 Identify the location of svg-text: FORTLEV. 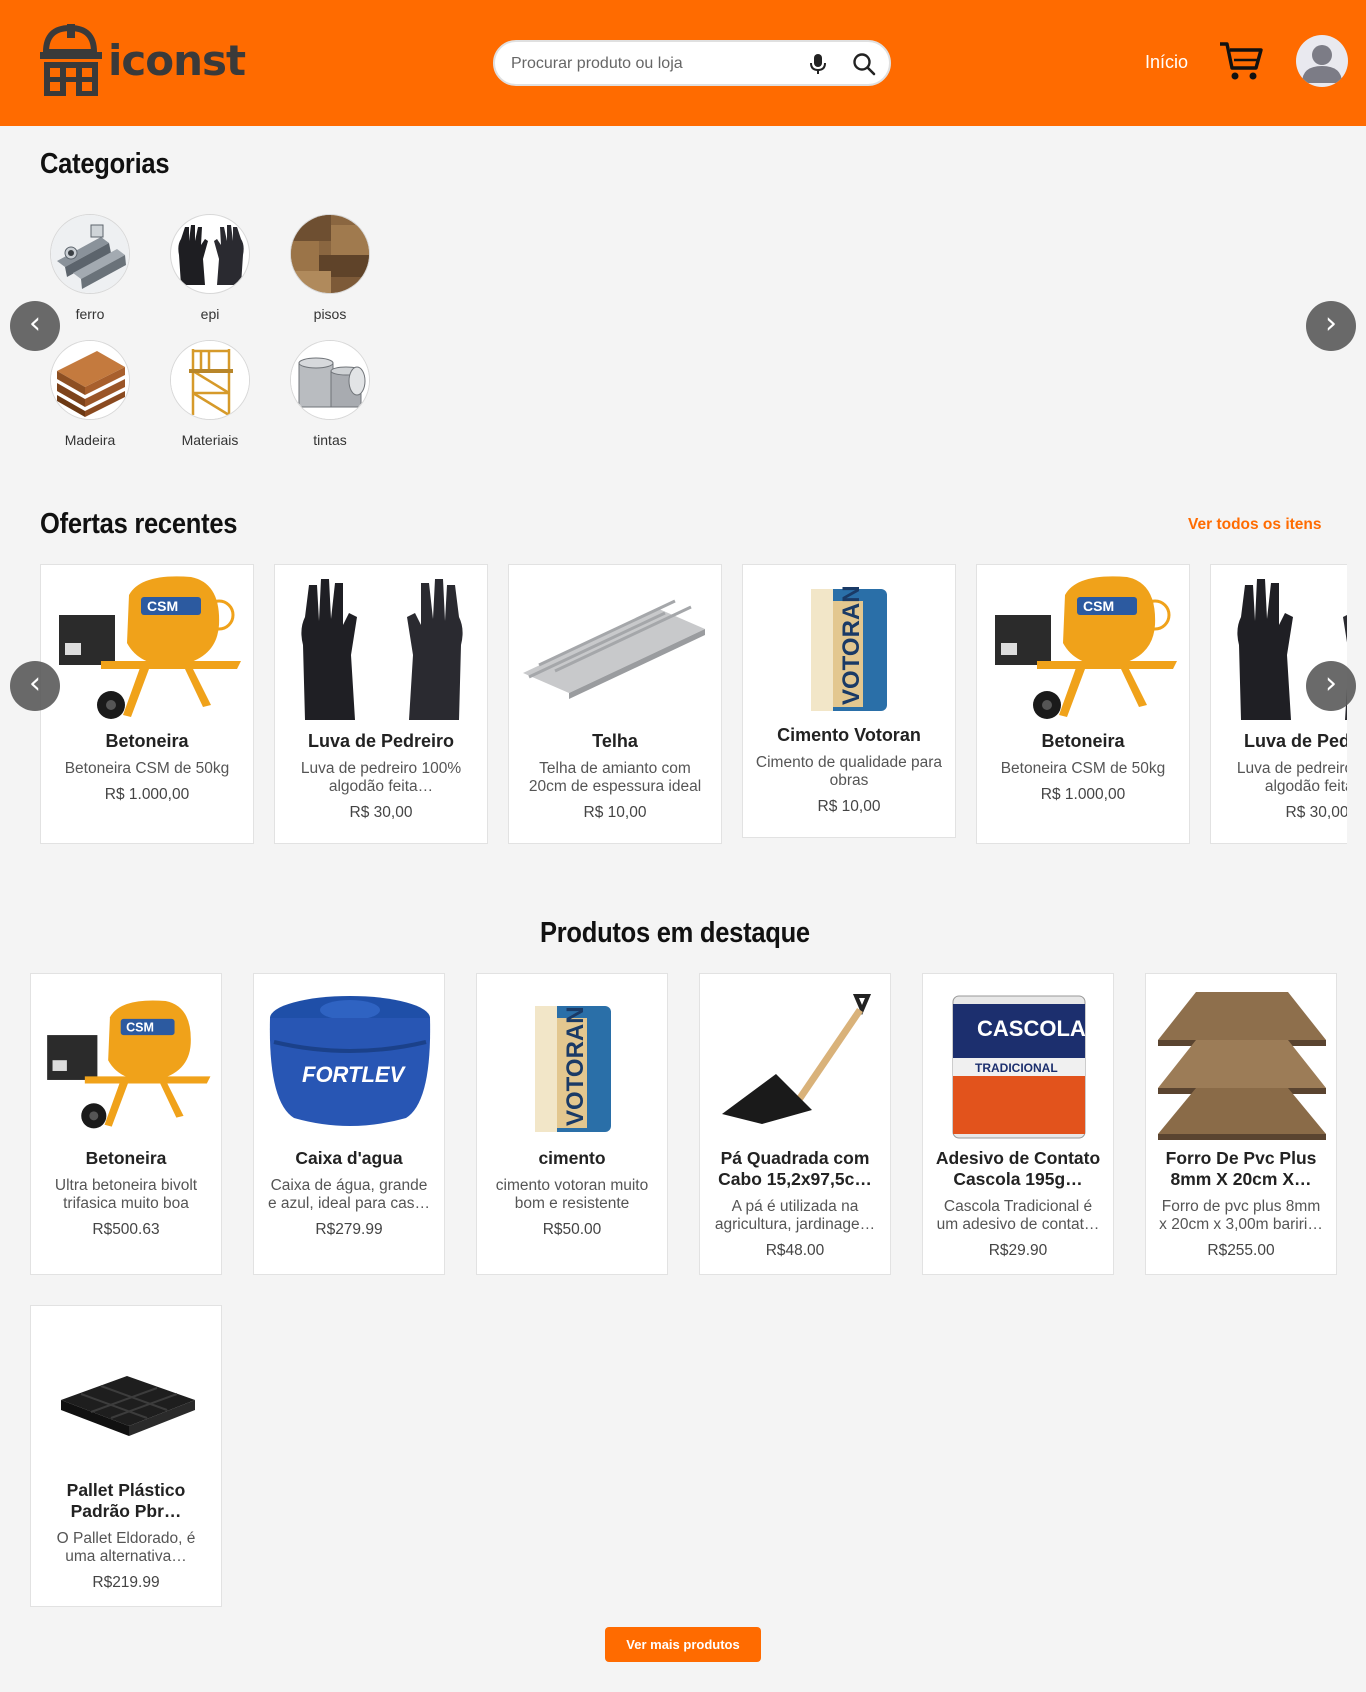
(354, 1074).